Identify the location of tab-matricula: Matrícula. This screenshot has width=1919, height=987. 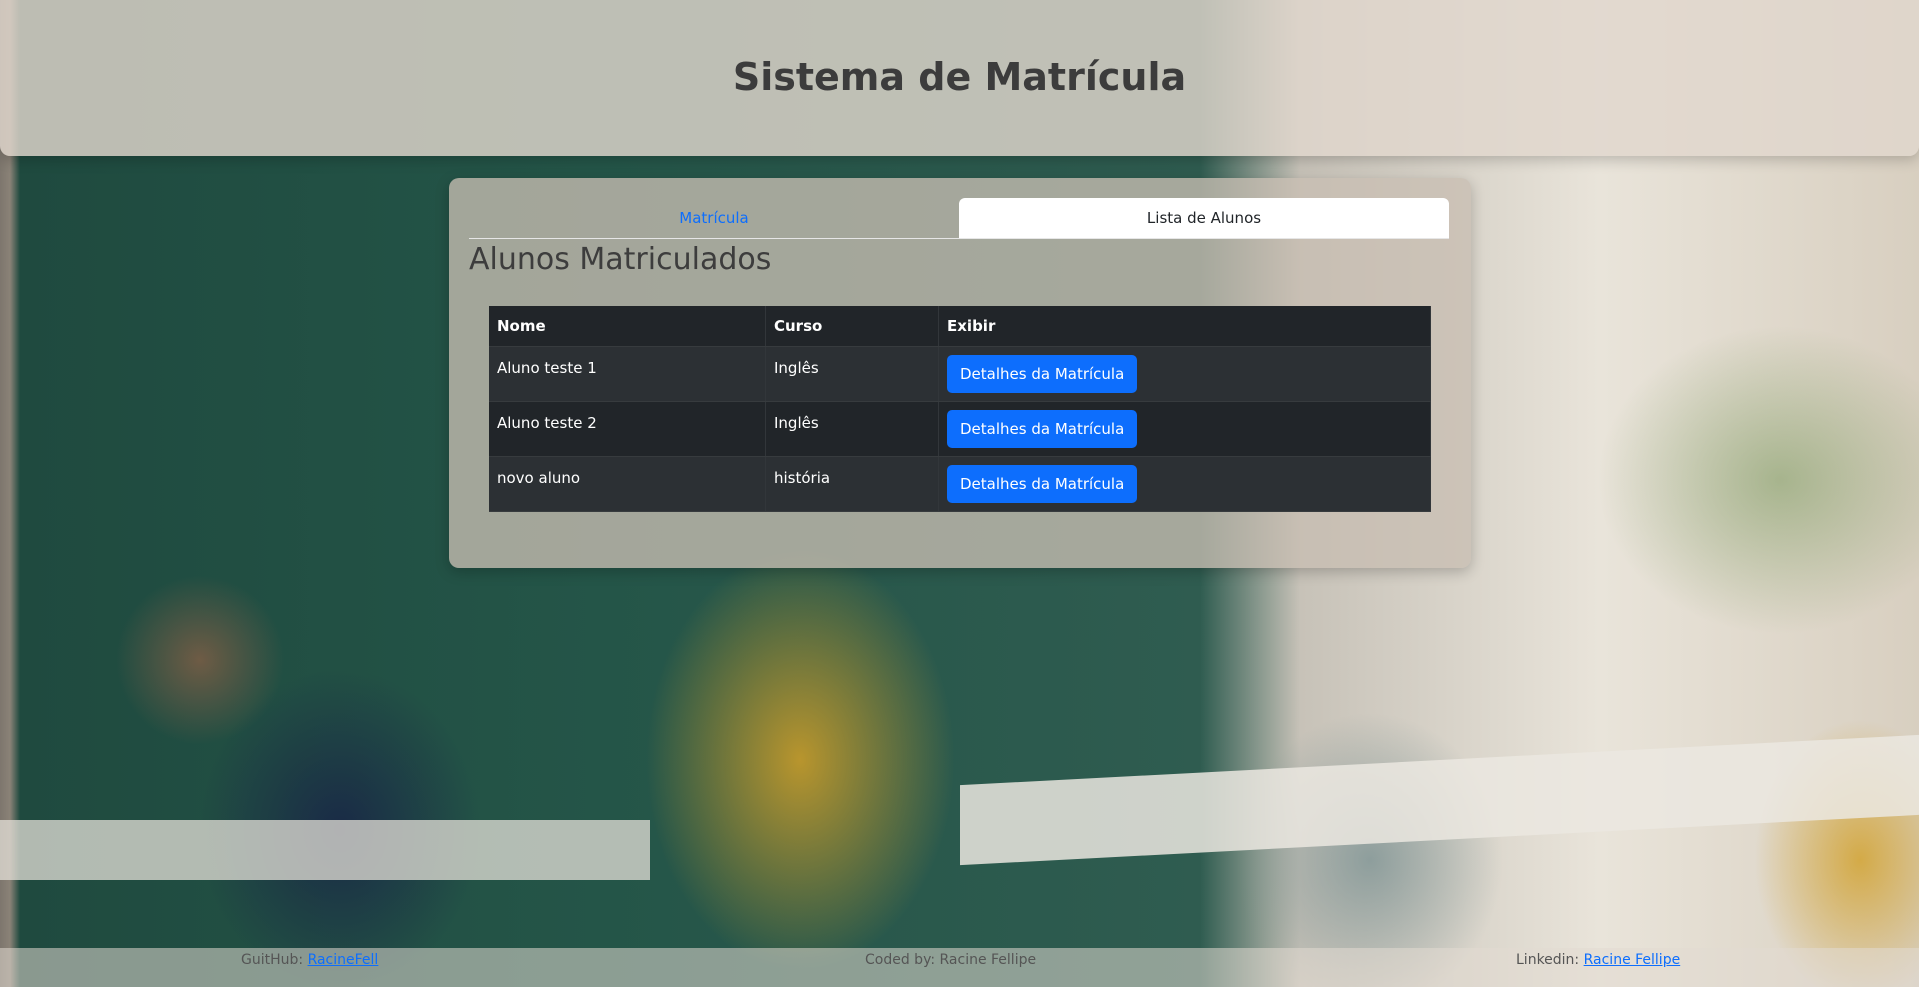
(714, 218).